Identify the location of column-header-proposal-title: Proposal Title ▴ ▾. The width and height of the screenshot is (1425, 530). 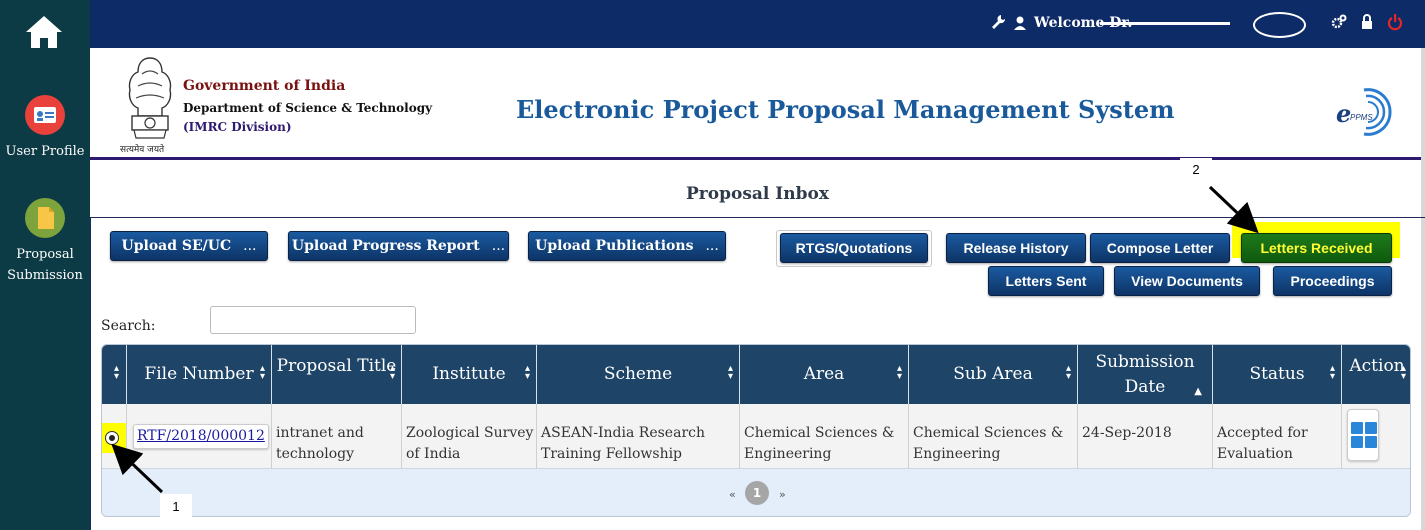
(337, 374).